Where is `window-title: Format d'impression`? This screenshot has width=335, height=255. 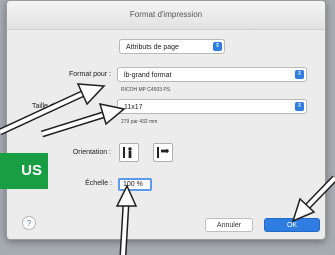
window-title: Format d'impression is located at coordinates (166, 15).